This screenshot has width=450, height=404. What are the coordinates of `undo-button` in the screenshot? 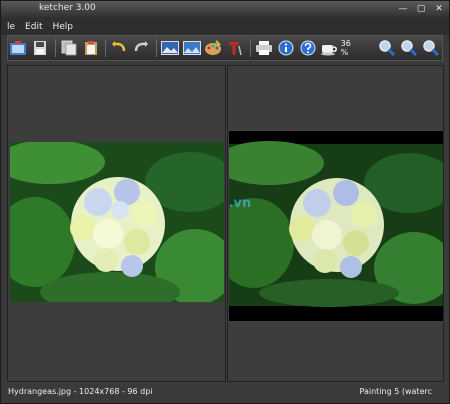 It's located at (119, 48).